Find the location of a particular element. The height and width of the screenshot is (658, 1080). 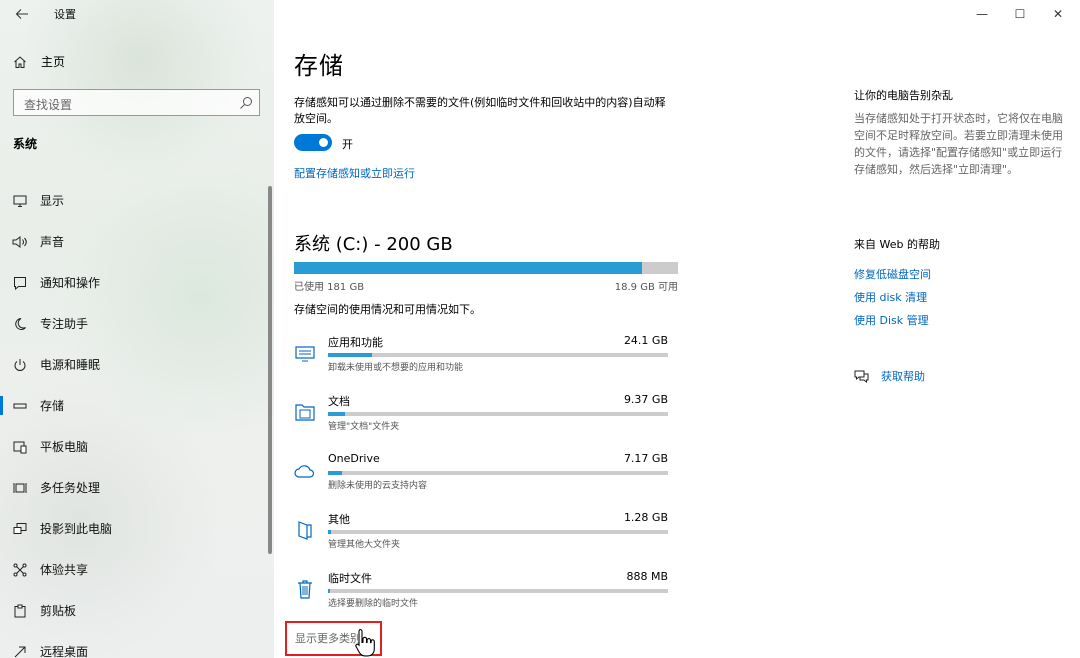

help-link-disk-cleanup: 使用 disk 清理 is located at coordinates (890, 297).